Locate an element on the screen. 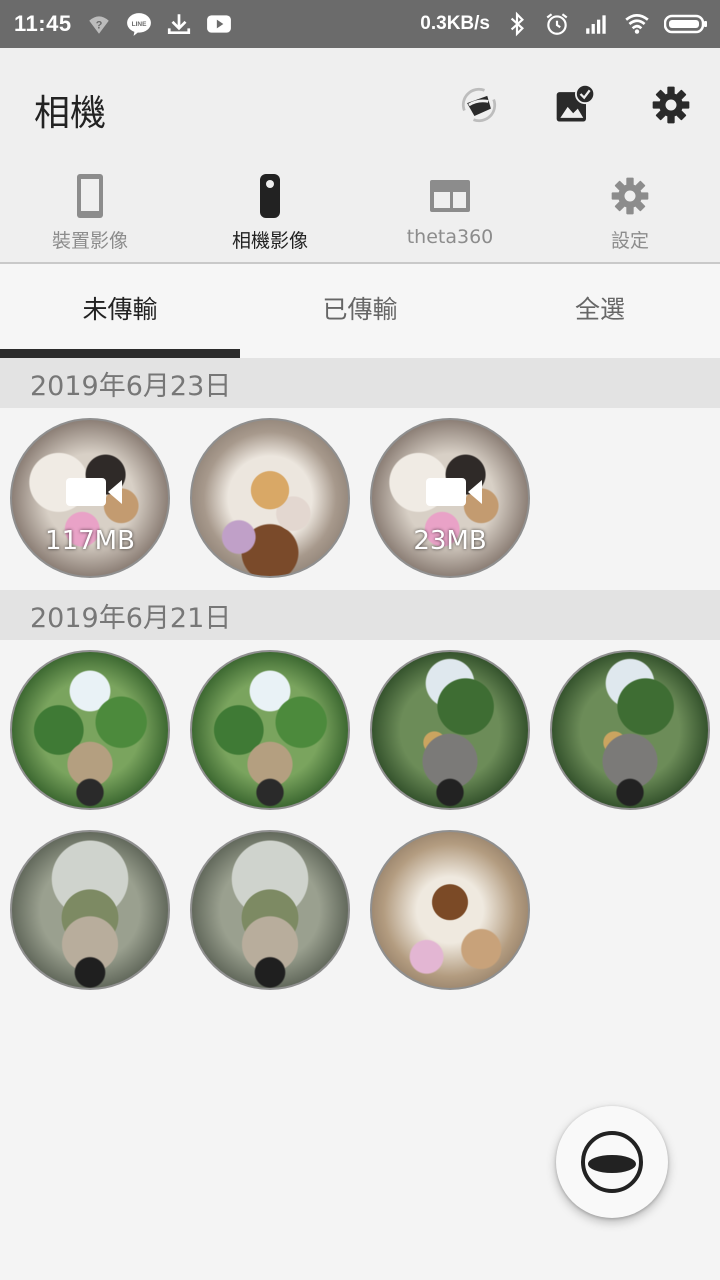 The height and width of the screenshot is (1280, 720). line-app-icon: LINE is located at coordinates (139, 24).